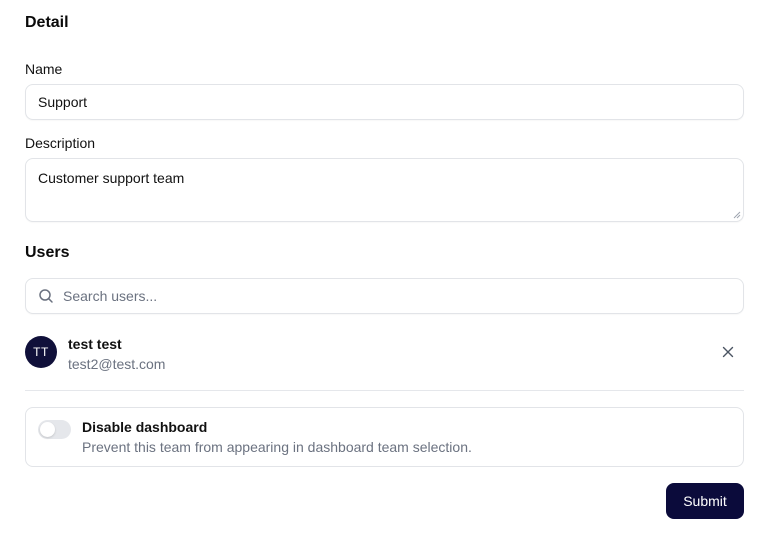 The image size is (768, 543). I want to click on toggle-knob, so click(47, 429).